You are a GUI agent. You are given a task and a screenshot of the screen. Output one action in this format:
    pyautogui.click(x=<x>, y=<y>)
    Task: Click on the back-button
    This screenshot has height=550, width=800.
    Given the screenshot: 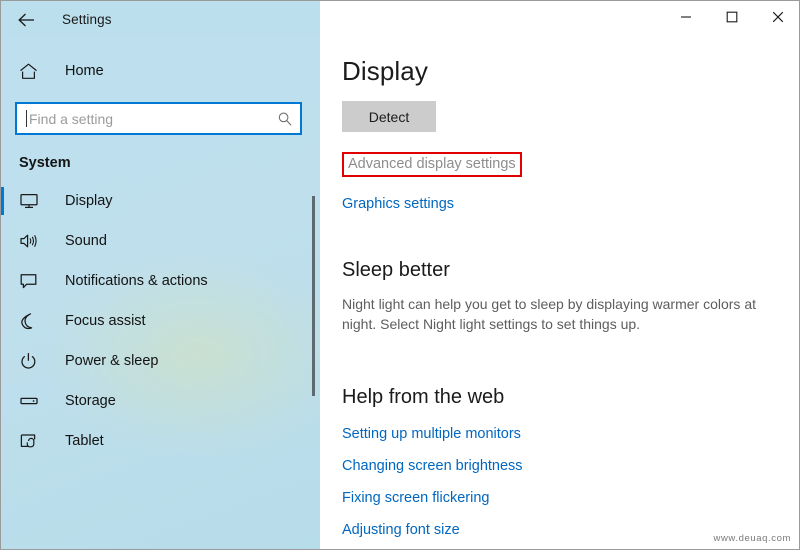 What is the action you would take?
    pyautogui.click(x=27, y=20)
    